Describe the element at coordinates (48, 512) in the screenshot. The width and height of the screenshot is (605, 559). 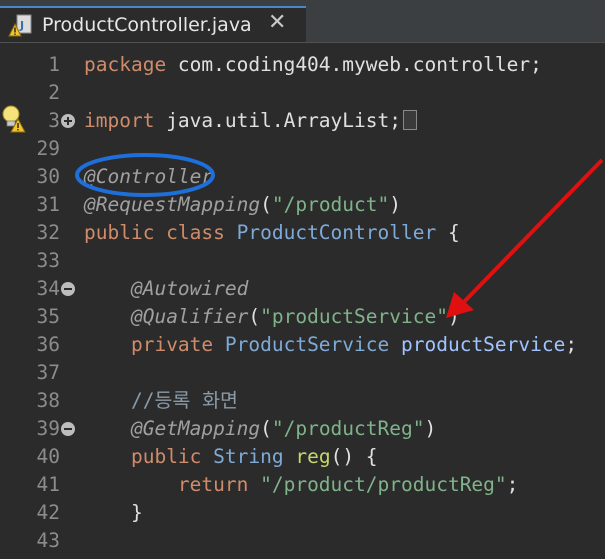
I see `line-number: 42` at that location.